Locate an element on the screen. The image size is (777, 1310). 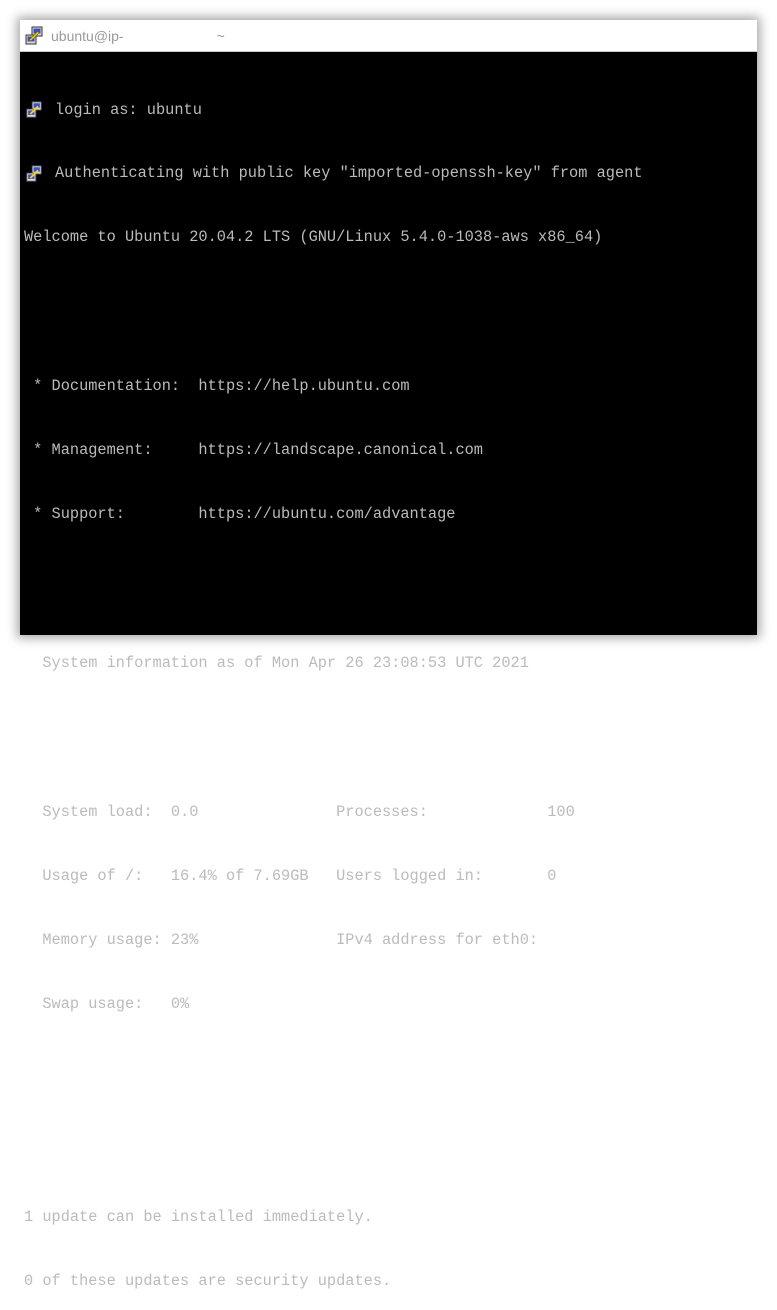
sysinfo-left: System load: 0.0 is located at coordinates (180, 812).